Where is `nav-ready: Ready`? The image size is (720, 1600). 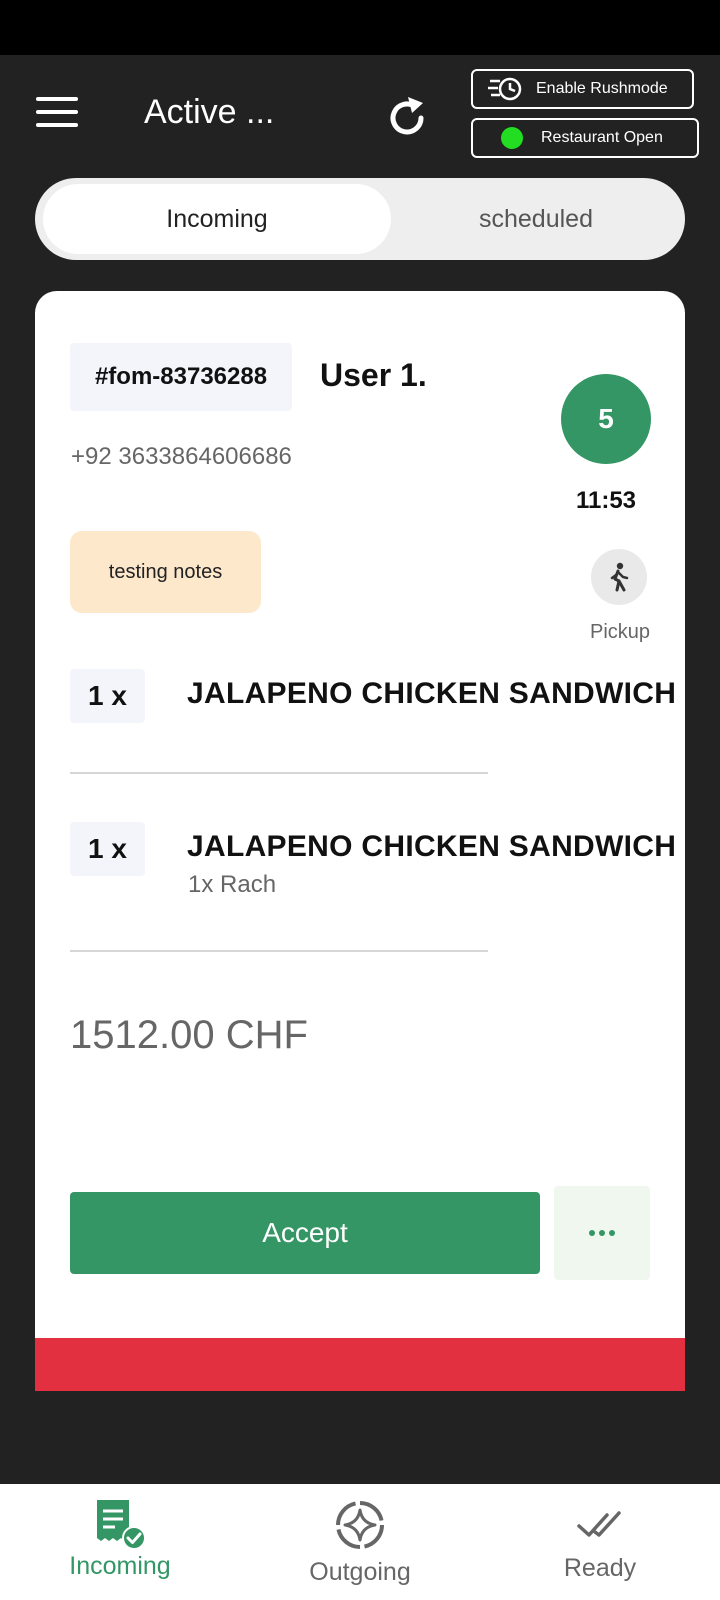
nav-ready: Ready is located at coordinates (600, 1542).